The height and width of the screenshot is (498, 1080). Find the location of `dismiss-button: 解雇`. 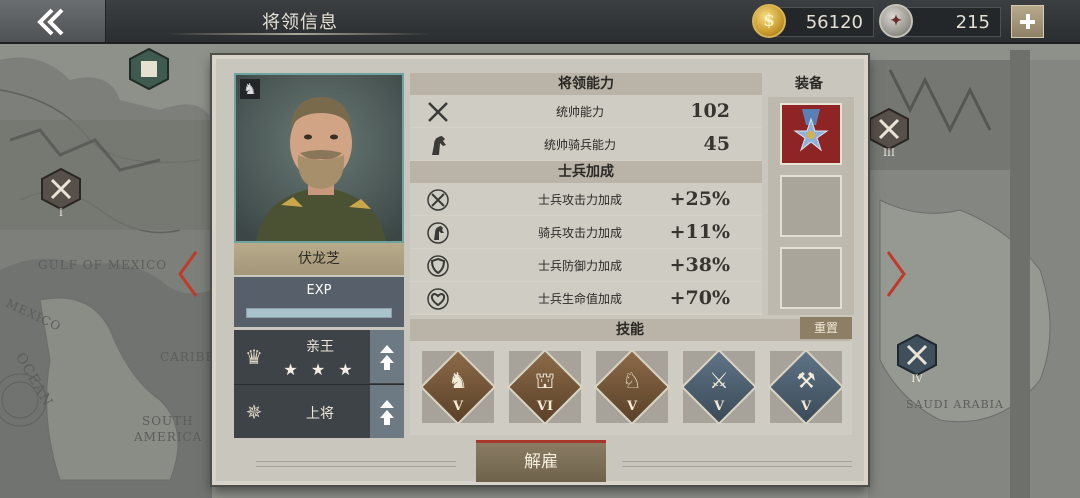

dismiss-button: 解雇 is located at coordinates (541, 461).